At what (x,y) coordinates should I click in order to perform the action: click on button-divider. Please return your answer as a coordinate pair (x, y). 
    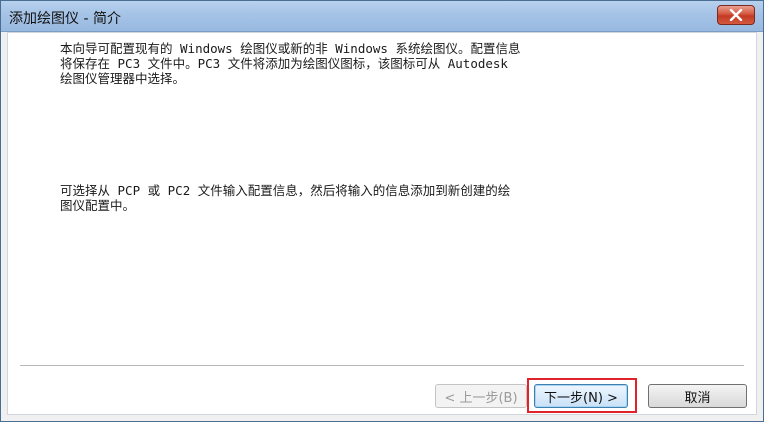
    Looking at the image, I should click on (382, 366).